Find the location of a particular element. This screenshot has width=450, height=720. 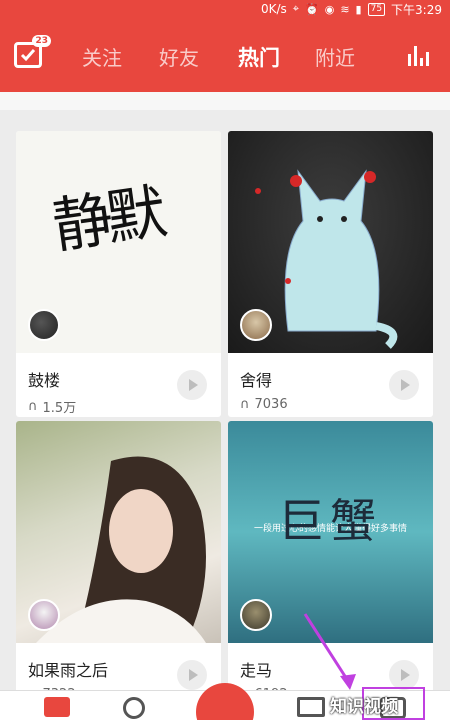

alarm-icon: ⏰ is located at coordinates (312, 9).